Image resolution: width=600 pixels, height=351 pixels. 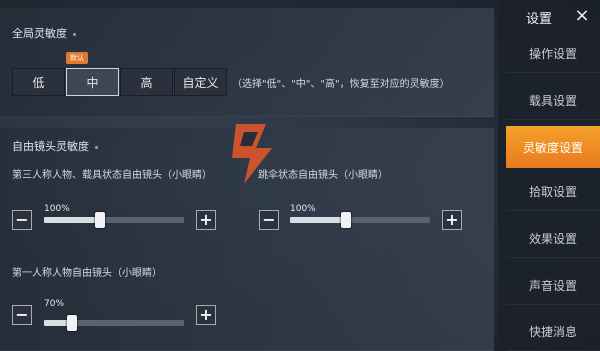 What do you see at coordinates (553, 147) in the screenshot?
I see `sidebar-item-sensitivity: 灵敏度设置` at bounding box center [553, 147].